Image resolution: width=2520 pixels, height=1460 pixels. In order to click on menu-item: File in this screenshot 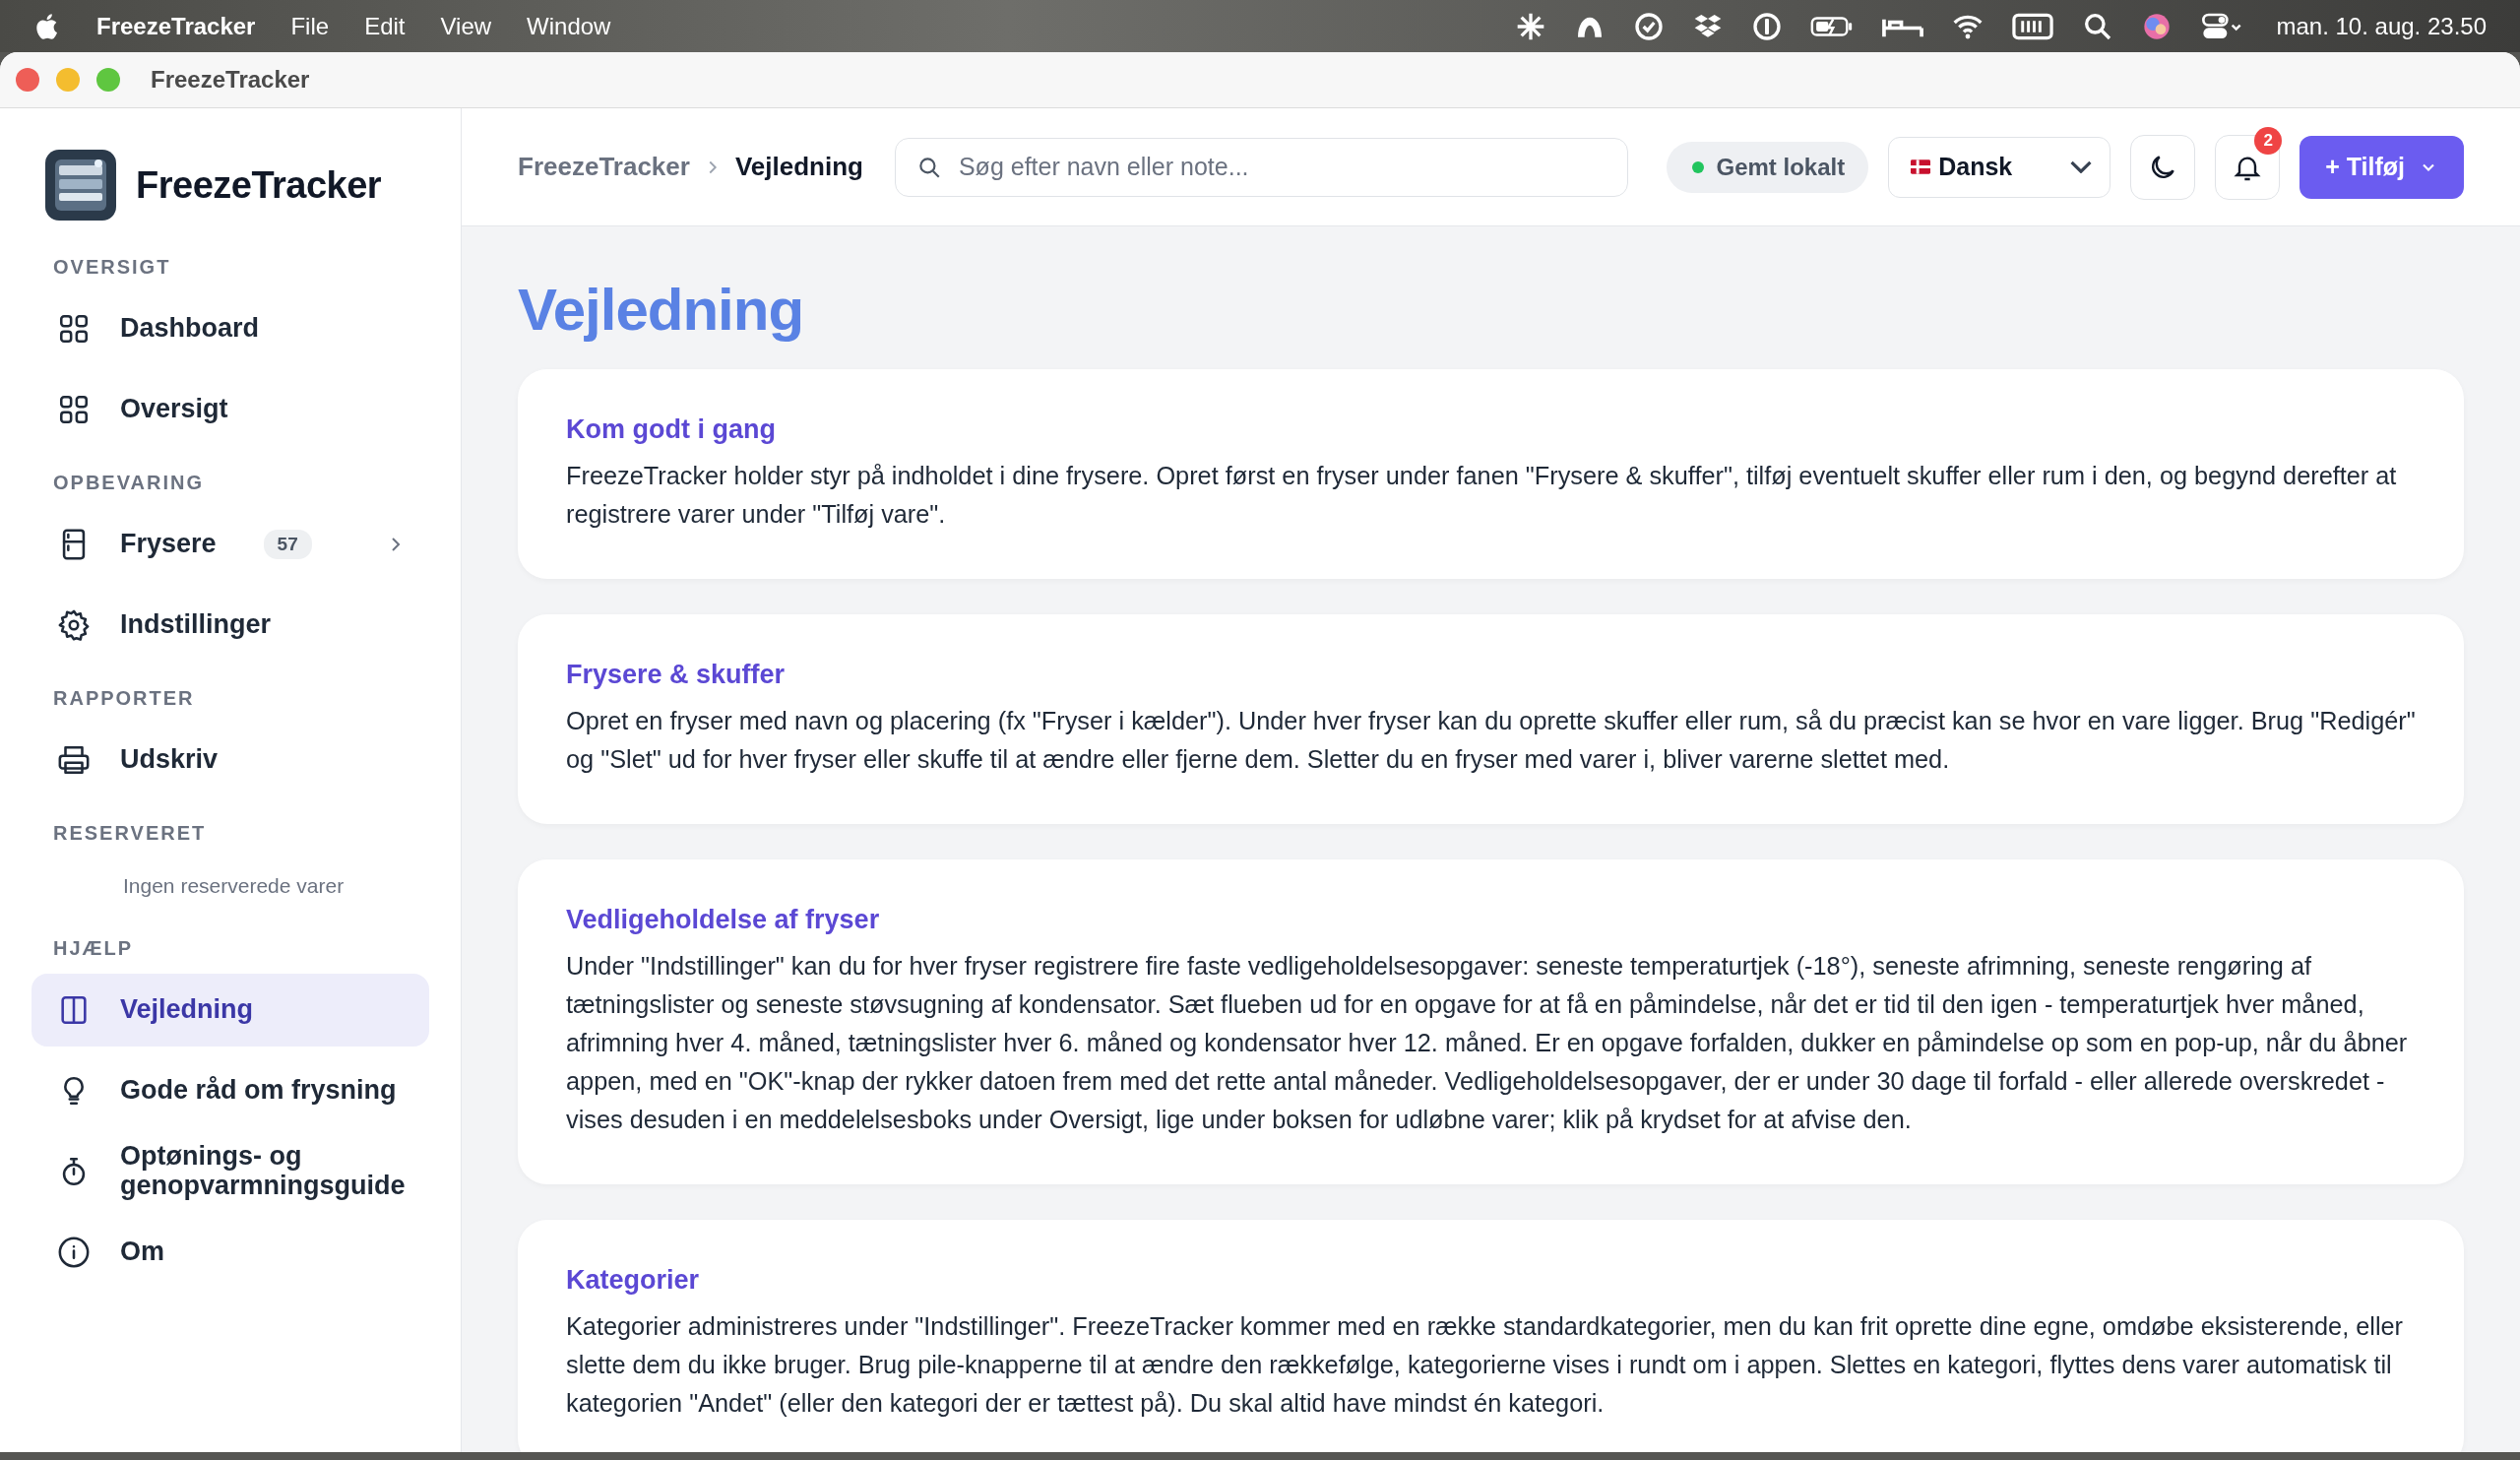, I will do `click(310, 26)`.